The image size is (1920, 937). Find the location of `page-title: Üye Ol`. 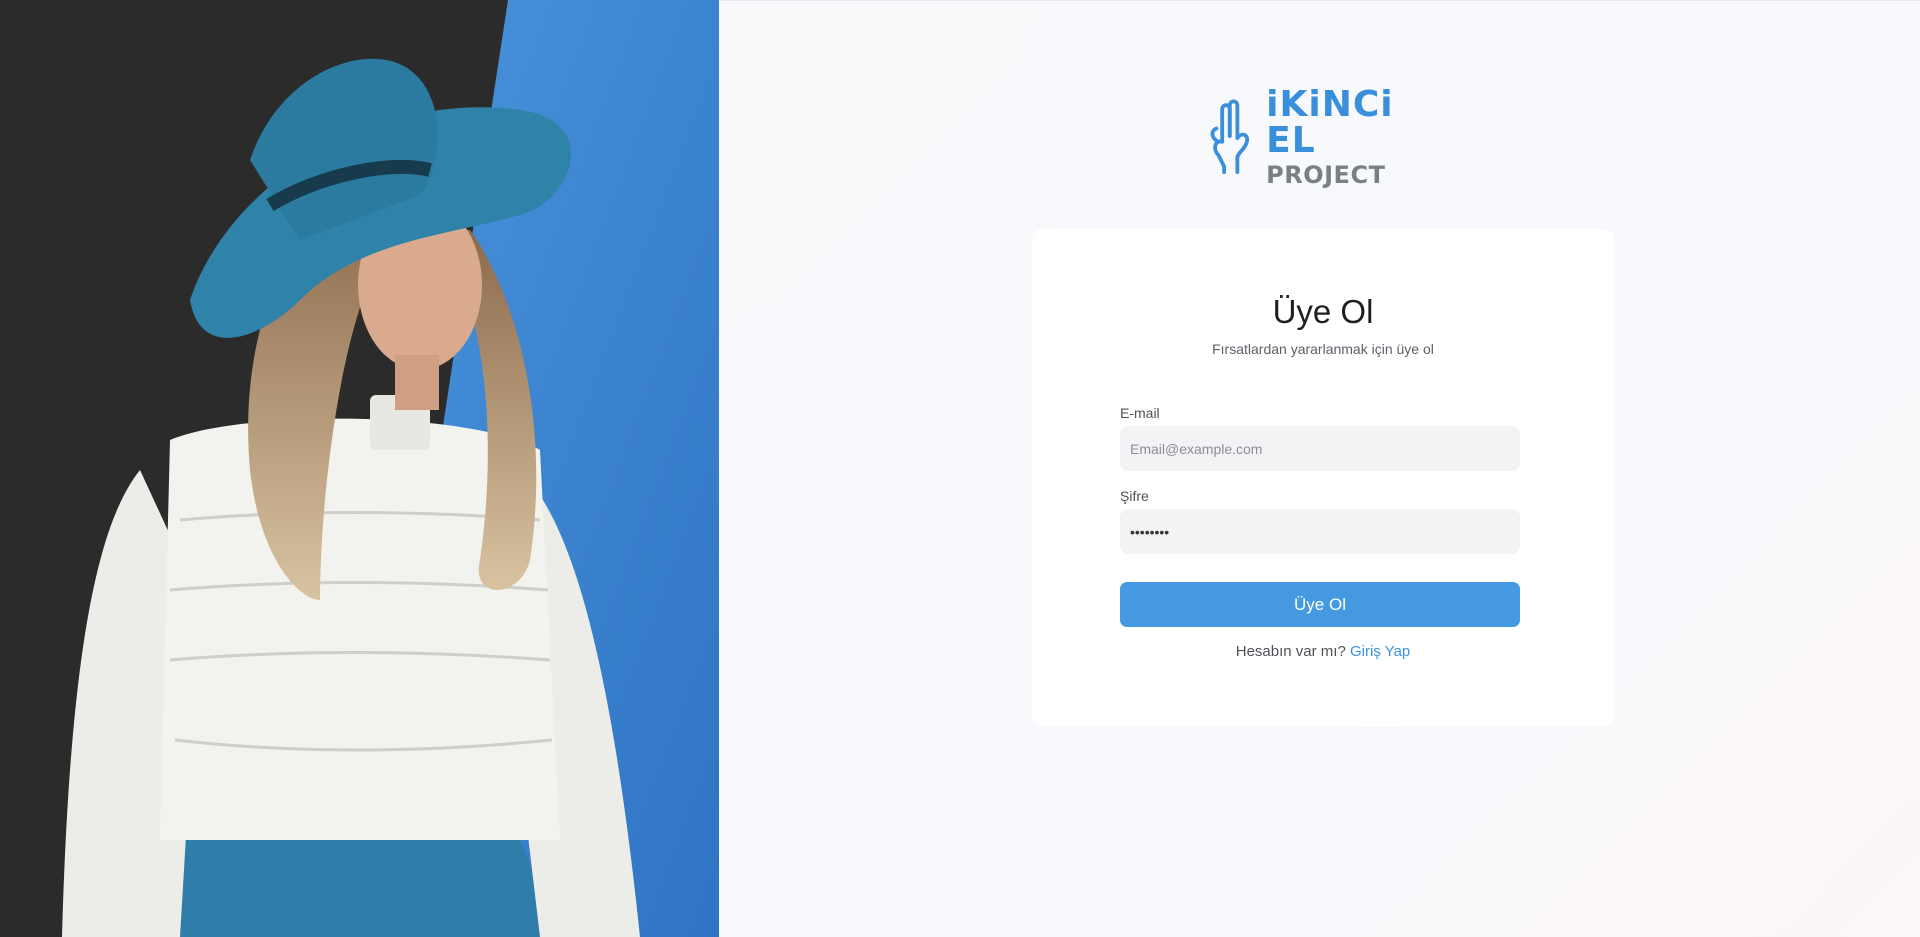

page-title: Üye Ol is located at coordinates (1323, 311).